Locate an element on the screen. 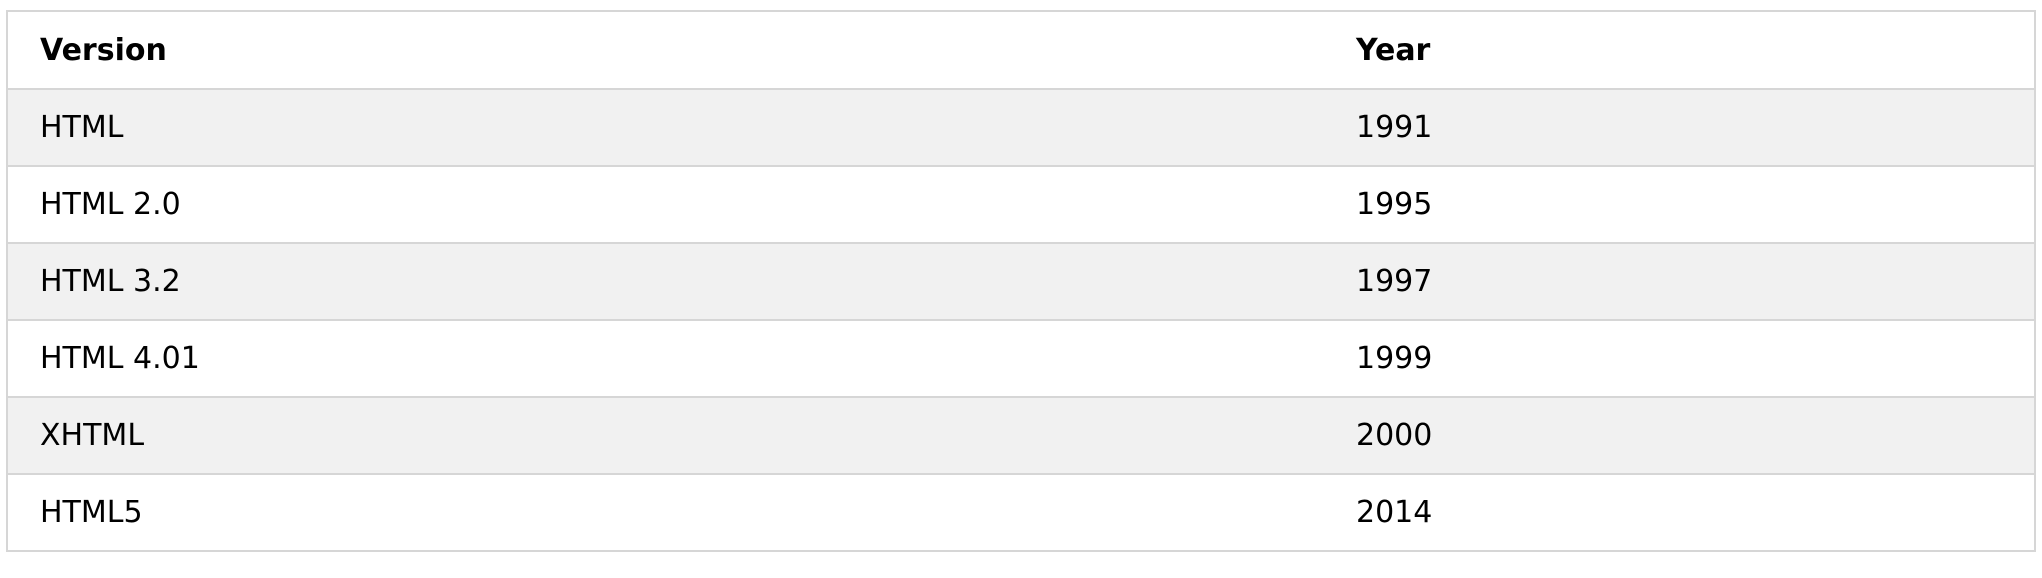 This screenshot has height=578, width=2042. version-cell: HTML 2.0 is located at coordinates (666, 205).